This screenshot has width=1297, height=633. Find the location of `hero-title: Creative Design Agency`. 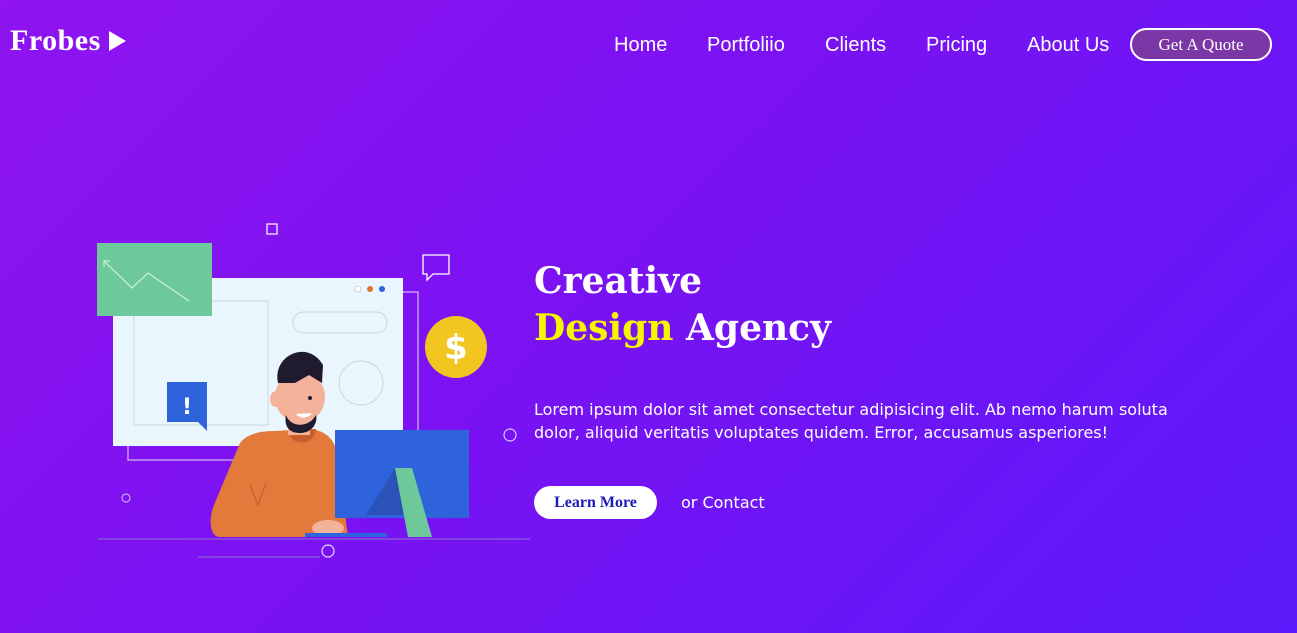

hero-title: Creative Design Agency is located at coordinates (682, 305).